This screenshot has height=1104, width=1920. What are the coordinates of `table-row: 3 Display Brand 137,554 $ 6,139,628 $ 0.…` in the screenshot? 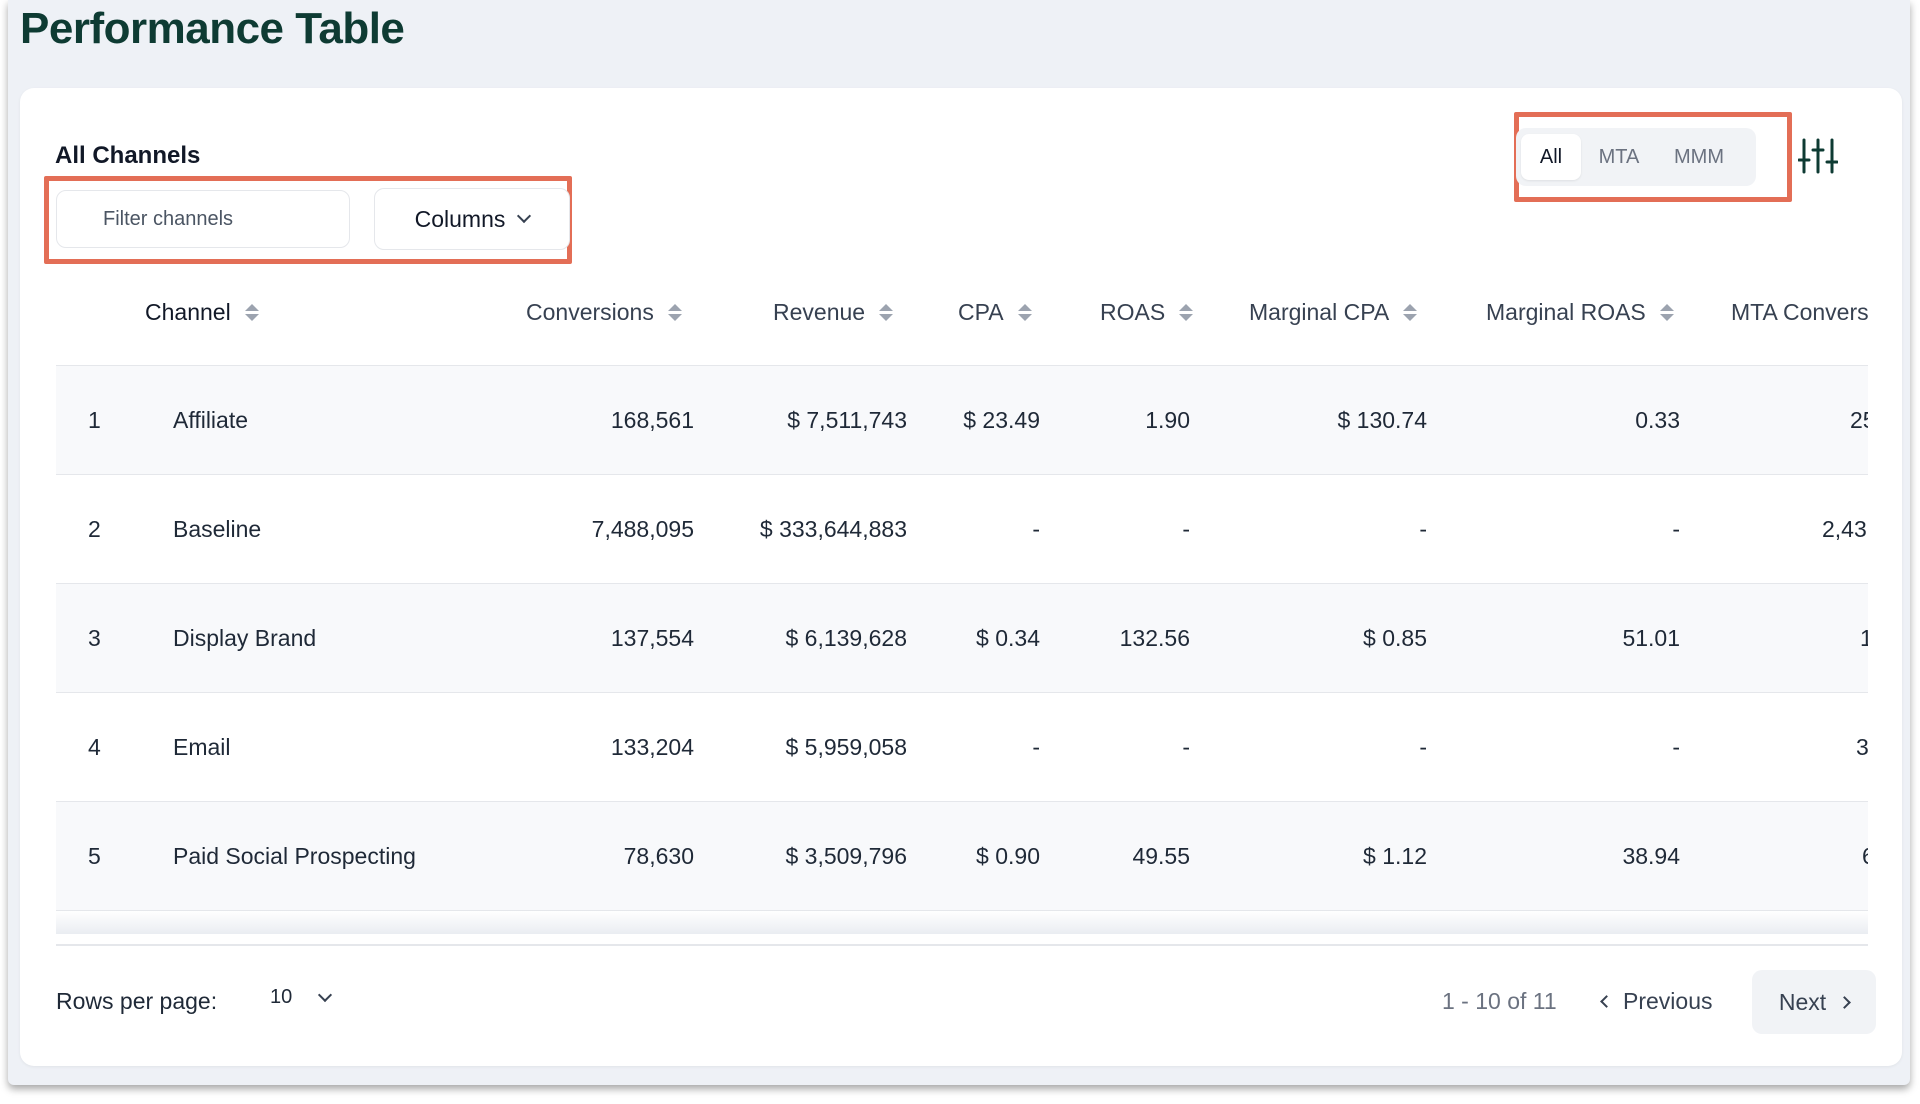 It's located at (962, 638).